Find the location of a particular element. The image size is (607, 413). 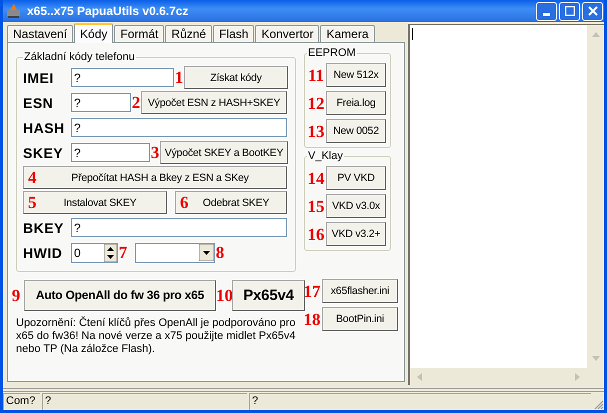

annotation-number: 4 is located at coordinates (32, 177).